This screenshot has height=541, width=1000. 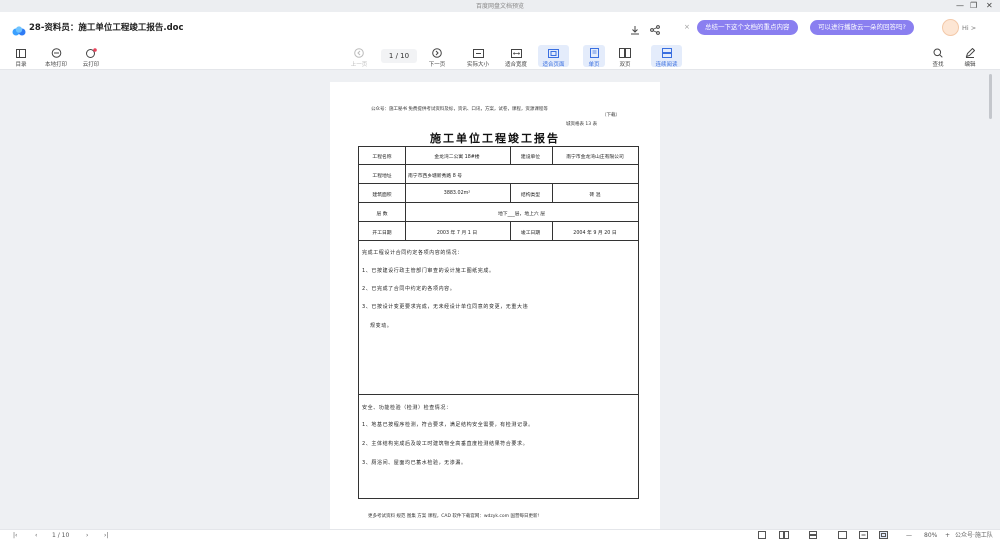 What do you see at coordinates (970, 51) in the screenshot?
I see `edit-icon` at bounding box center [970, 51].